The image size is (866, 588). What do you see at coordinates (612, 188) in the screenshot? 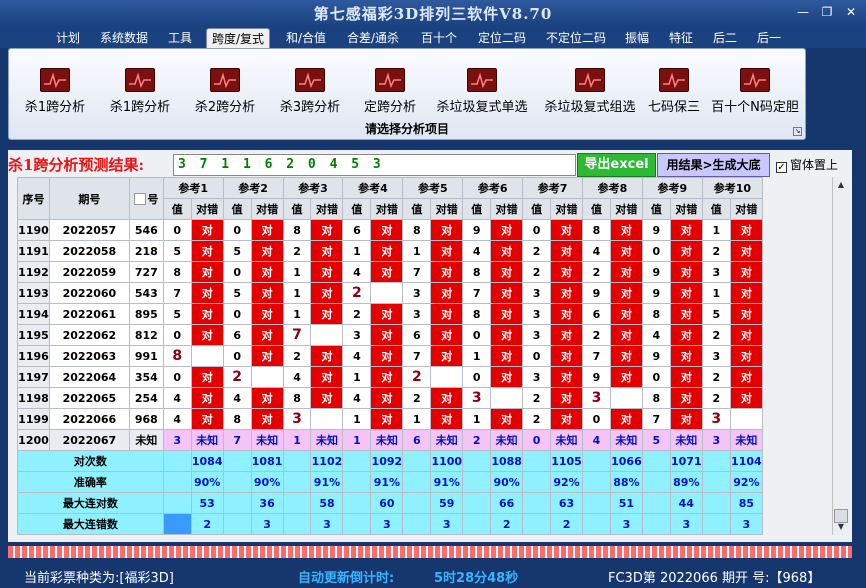
I see `header-ref-8: 参考8` at bounding box center [612, 188].